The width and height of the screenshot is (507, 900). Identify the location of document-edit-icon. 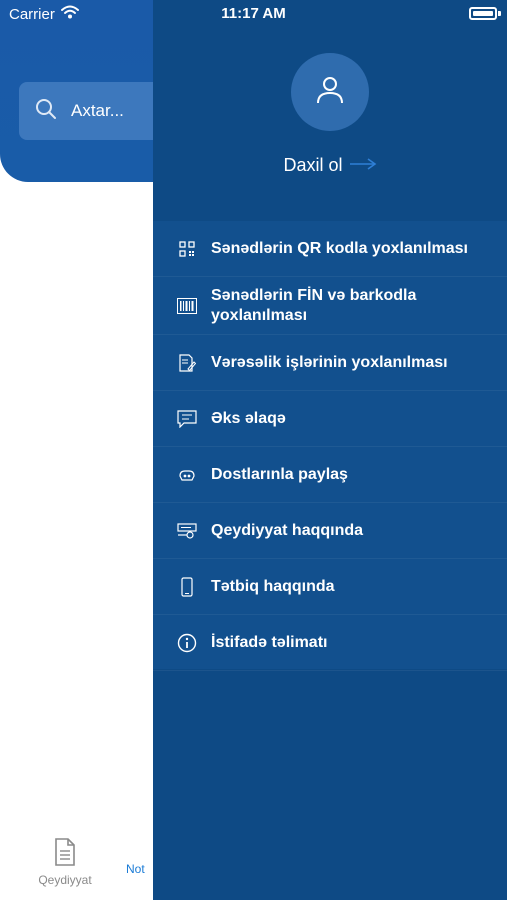
(187, 363).